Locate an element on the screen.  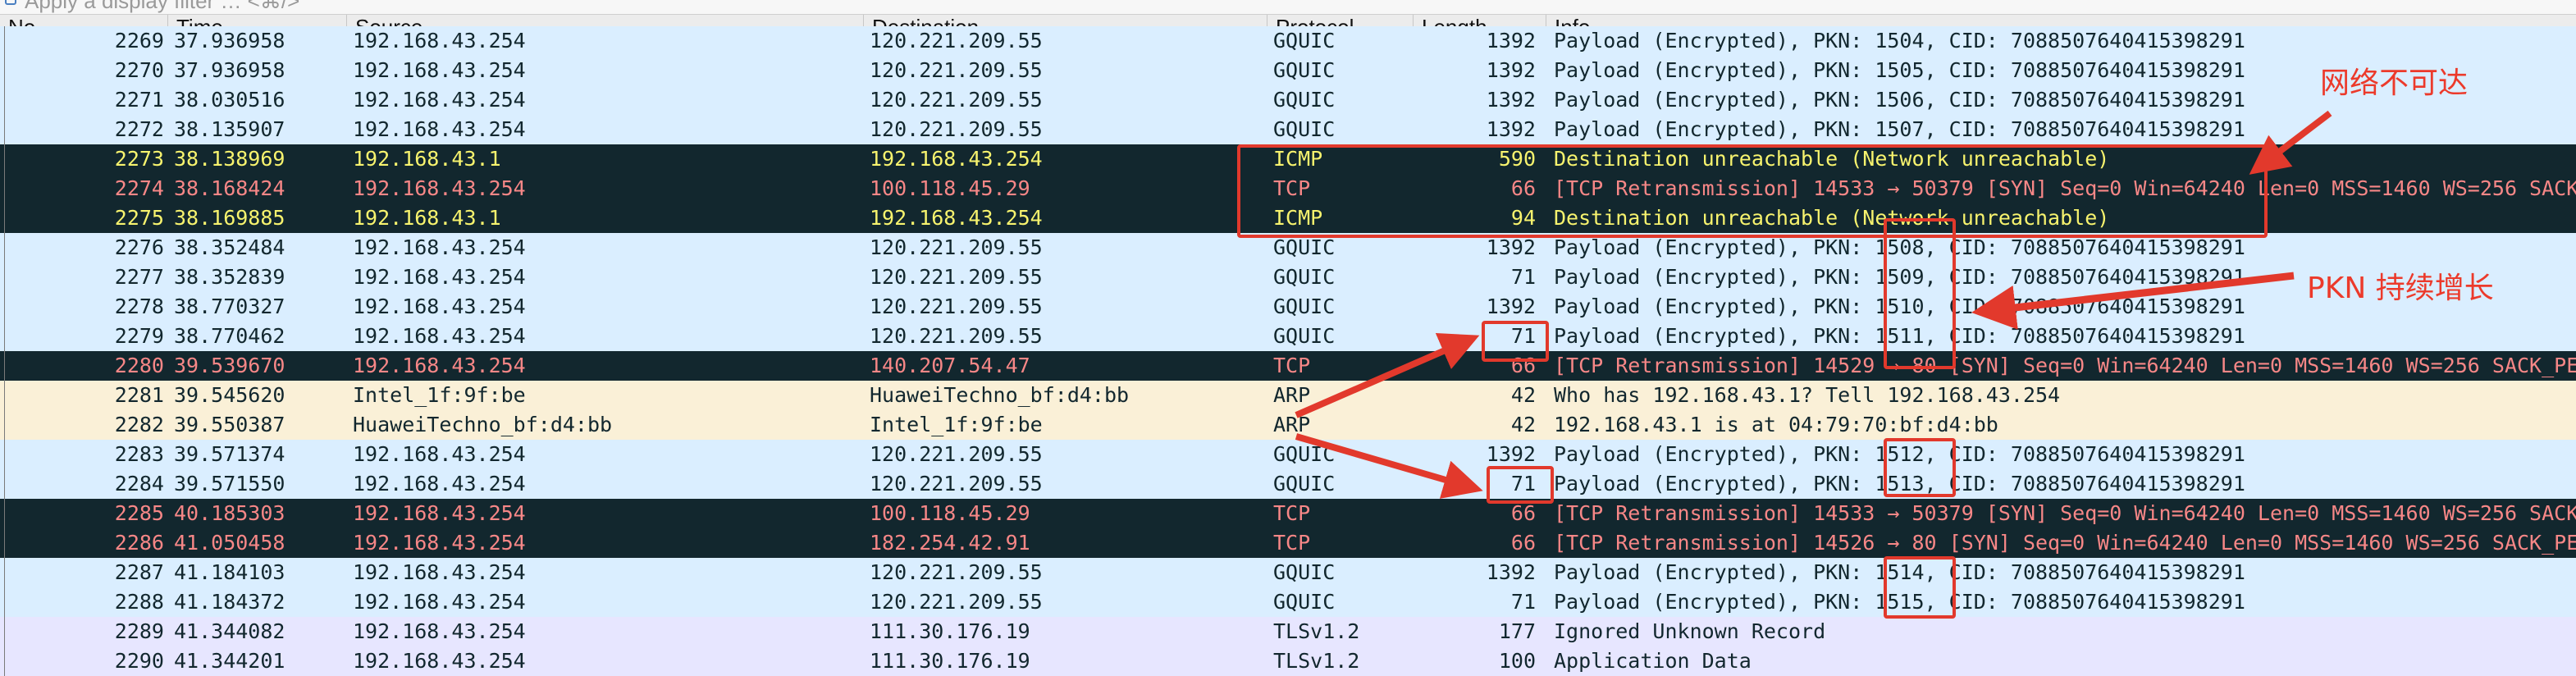
annotation-network-unreachable: 网络不可达 is located at coordinates (2394, 83).